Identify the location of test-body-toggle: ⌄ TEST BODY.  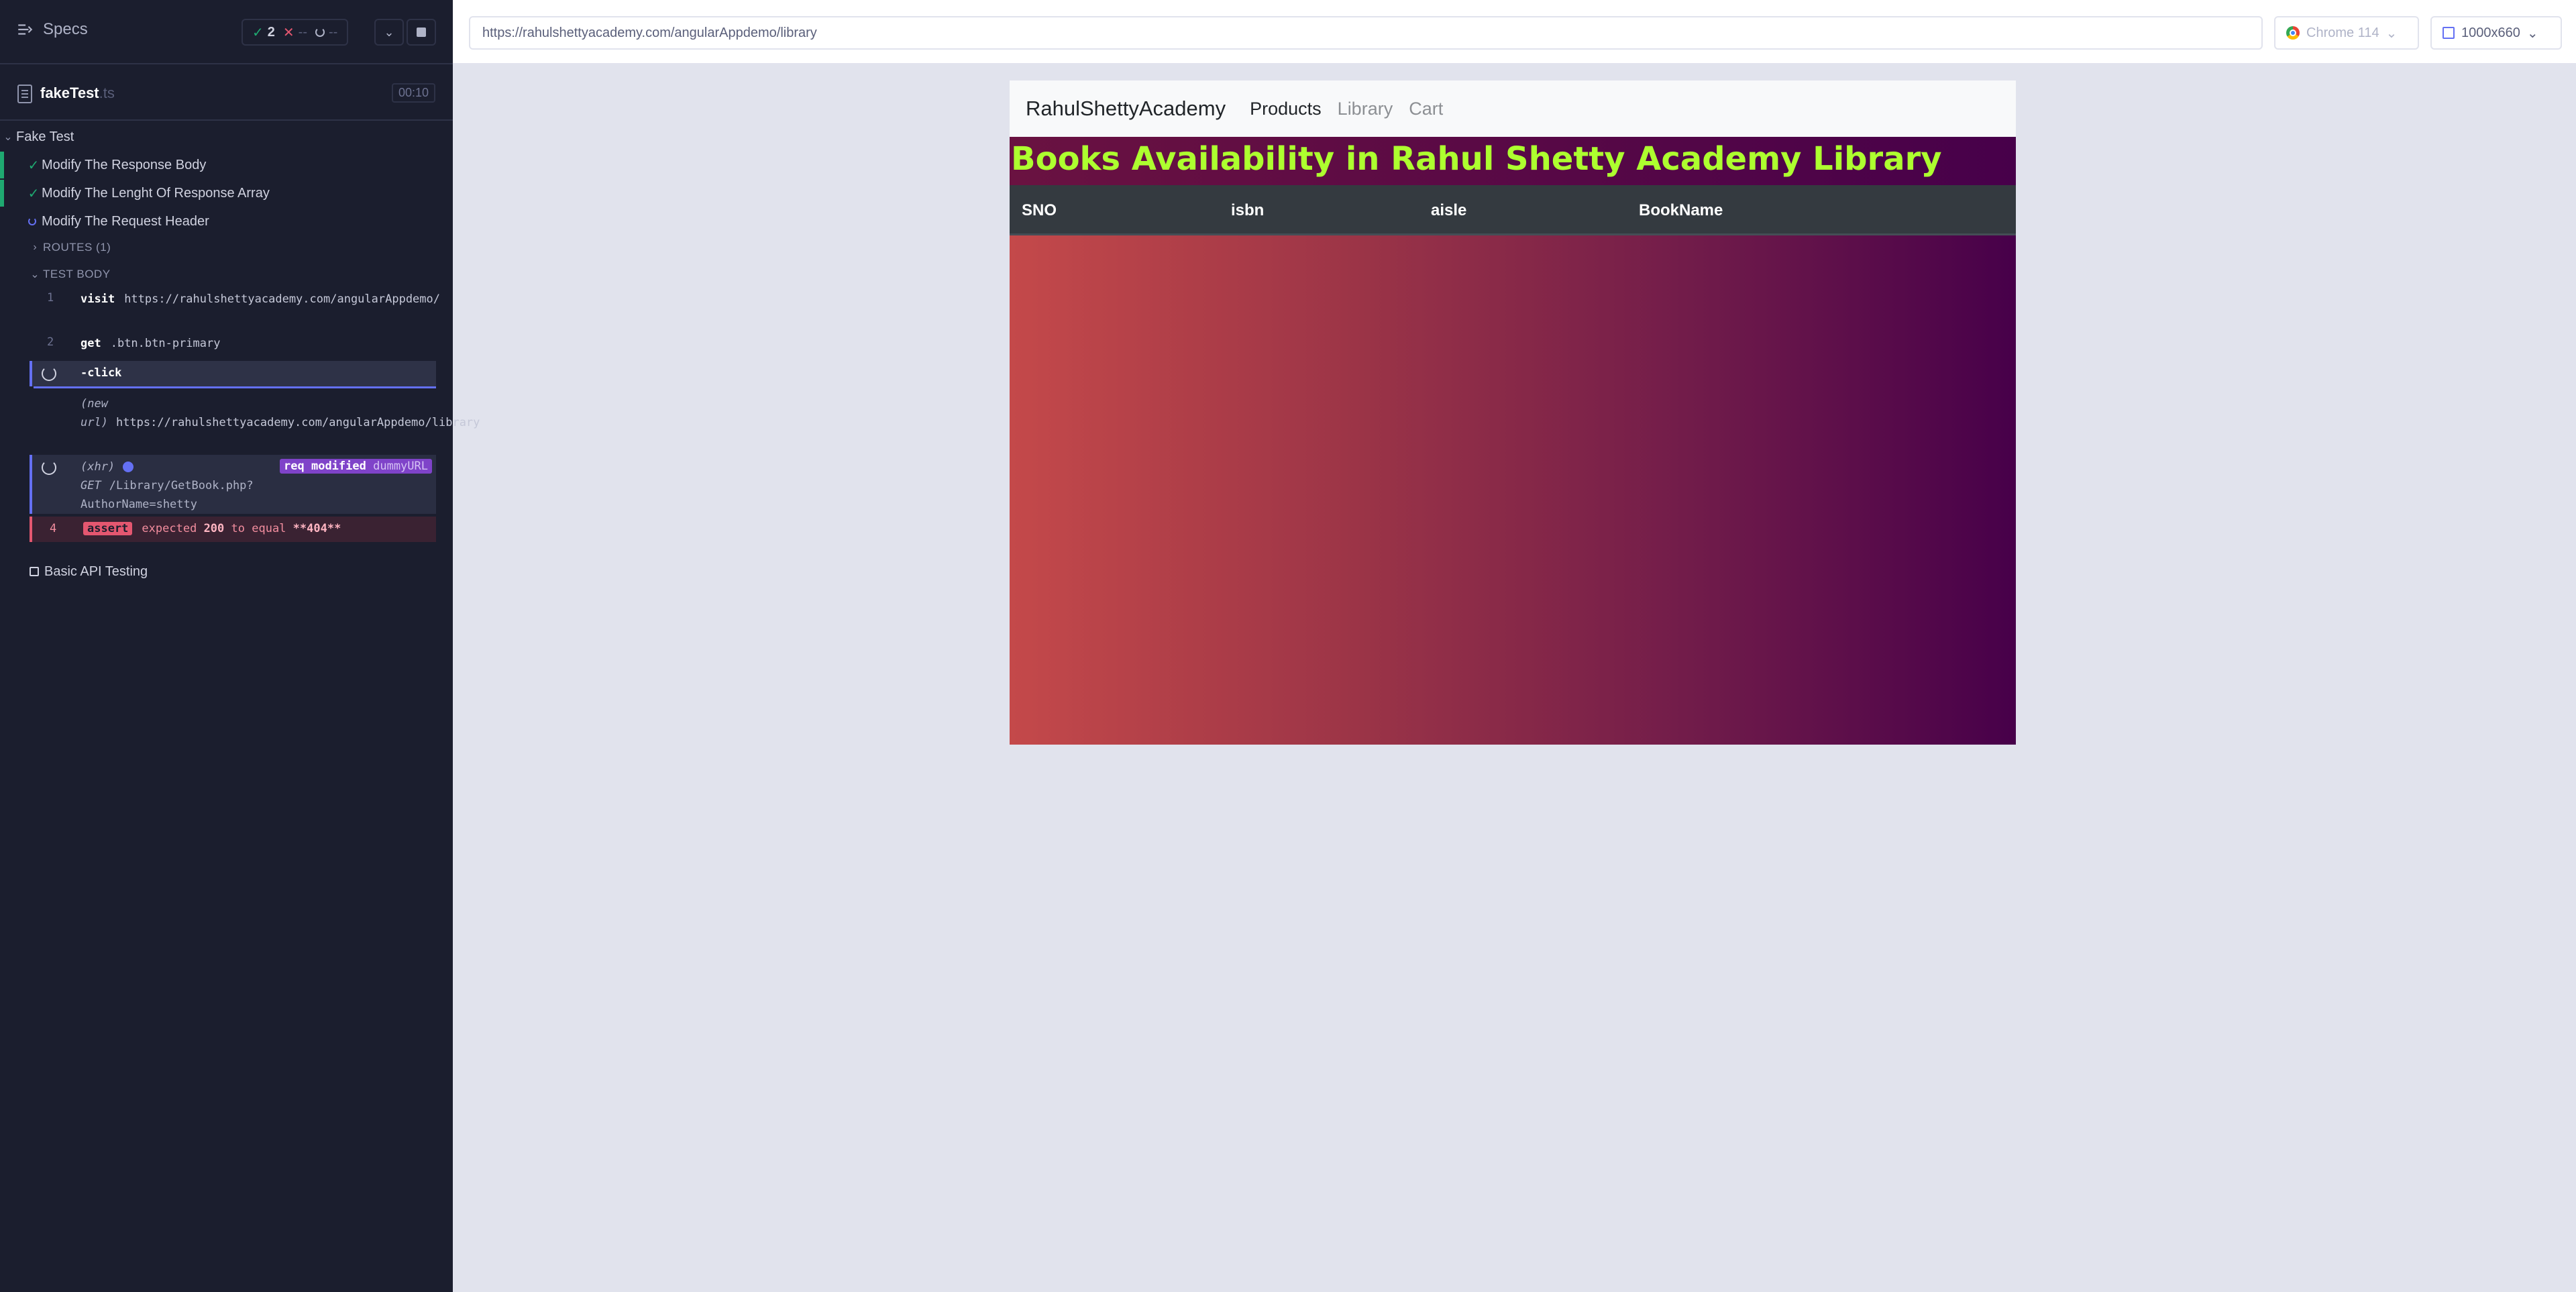
(226, 274).